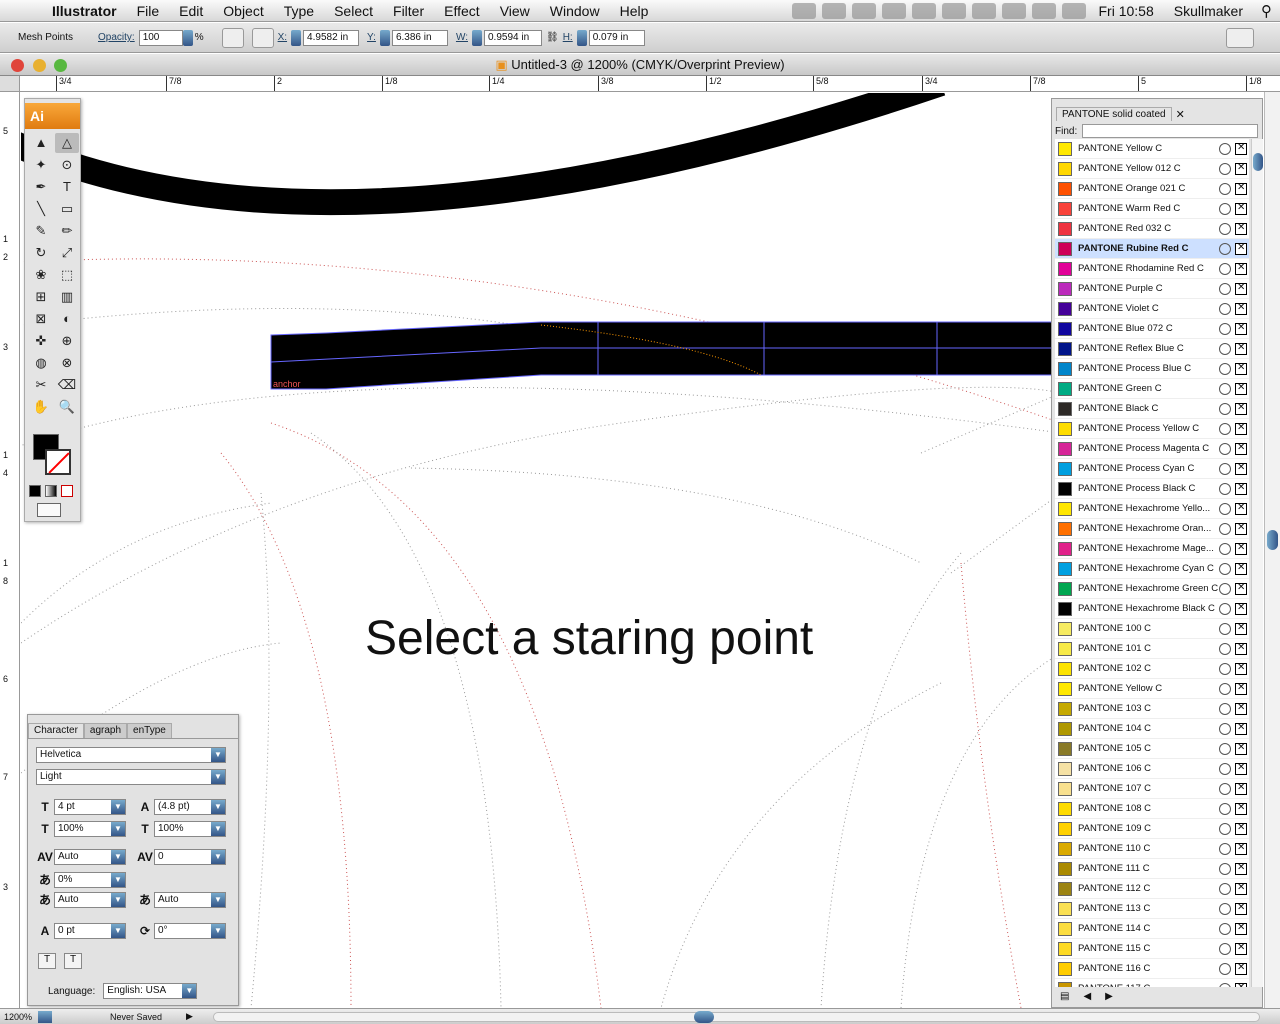 Image resolution: width=1280 pixels, height=1024 pixels. Describe the element at coordinates (41, 253) in the screenshot. I see `rotate-tool-icon: ↻` at that location.